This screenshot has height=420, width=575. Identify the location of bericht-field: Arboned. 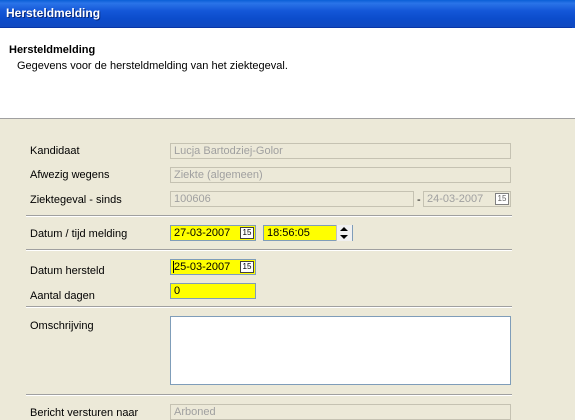
(340, 412).